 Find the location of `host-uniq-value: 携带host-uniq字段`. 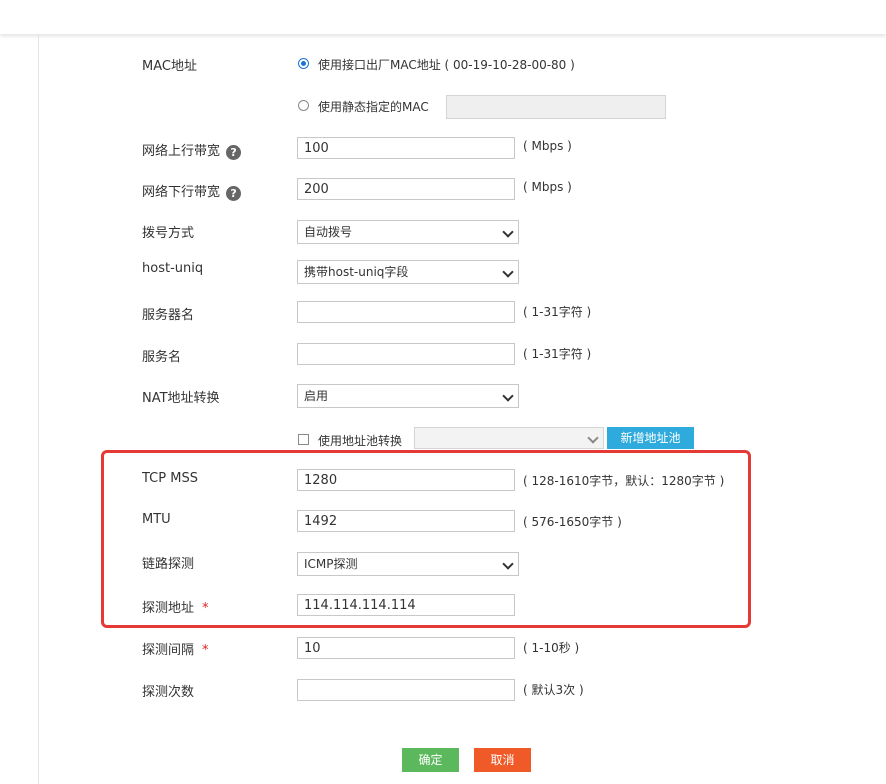

host-uniq-value: 携带host-uniq字段 is located at coordinates (356, 272).